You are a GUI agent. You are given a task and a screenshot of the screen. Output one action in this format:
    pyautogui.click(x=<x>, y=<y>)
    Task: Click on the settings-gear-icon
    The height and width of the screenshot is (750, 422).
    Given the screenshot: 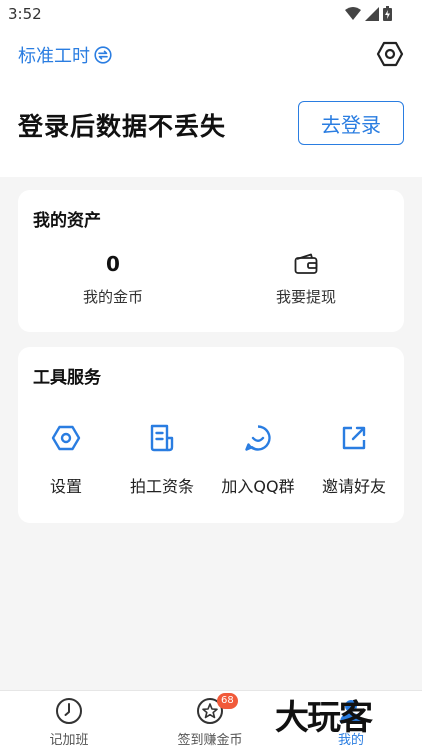 What is the action you would take?
    pyautogui.click(x=390, y=54)
    